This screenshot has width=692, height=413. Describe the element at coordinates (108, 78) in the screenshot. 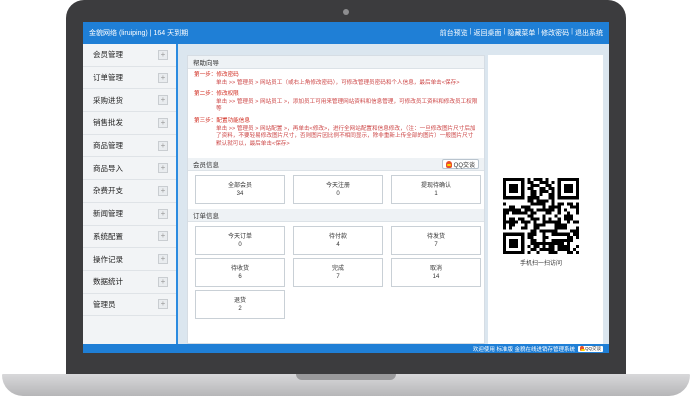

I see `sidebar-item-label: 订单管理` at that location.